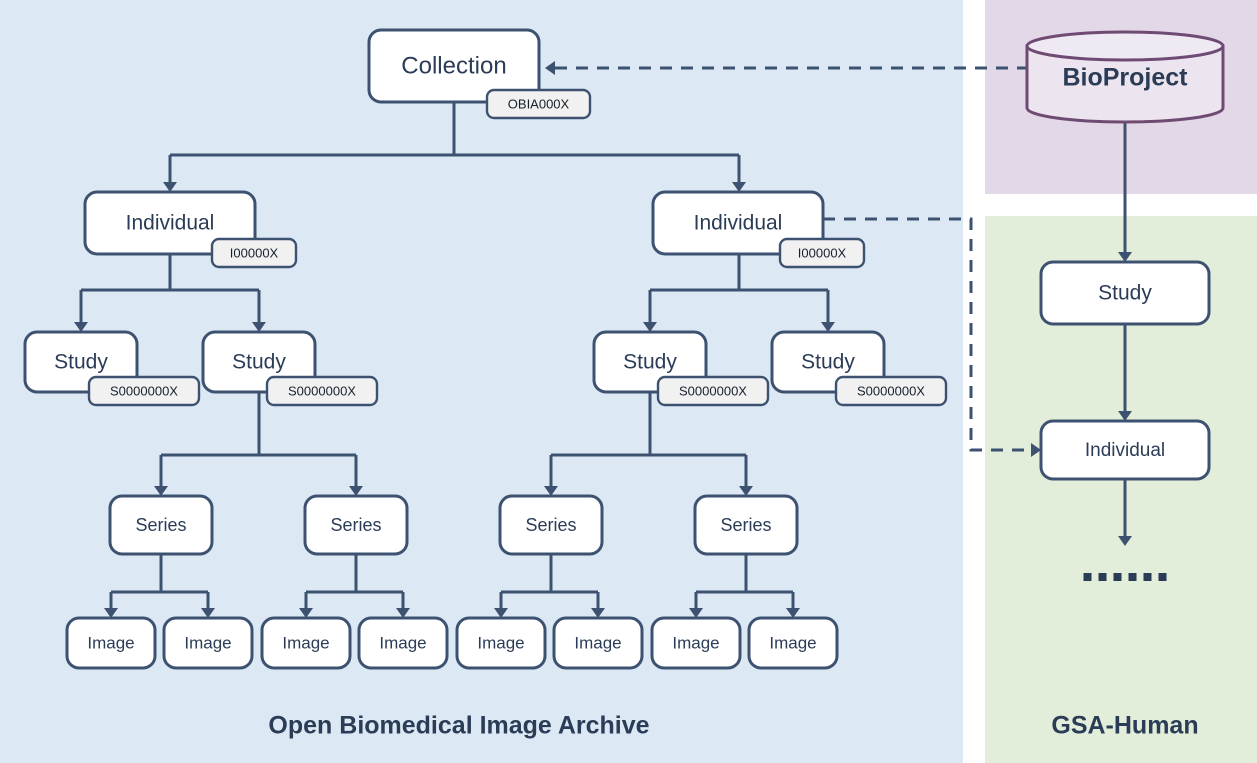 Image resolution: width=1257 pixels, height=763 pixels. I want to click on node-label-series-3: Series, so click(550, 525).